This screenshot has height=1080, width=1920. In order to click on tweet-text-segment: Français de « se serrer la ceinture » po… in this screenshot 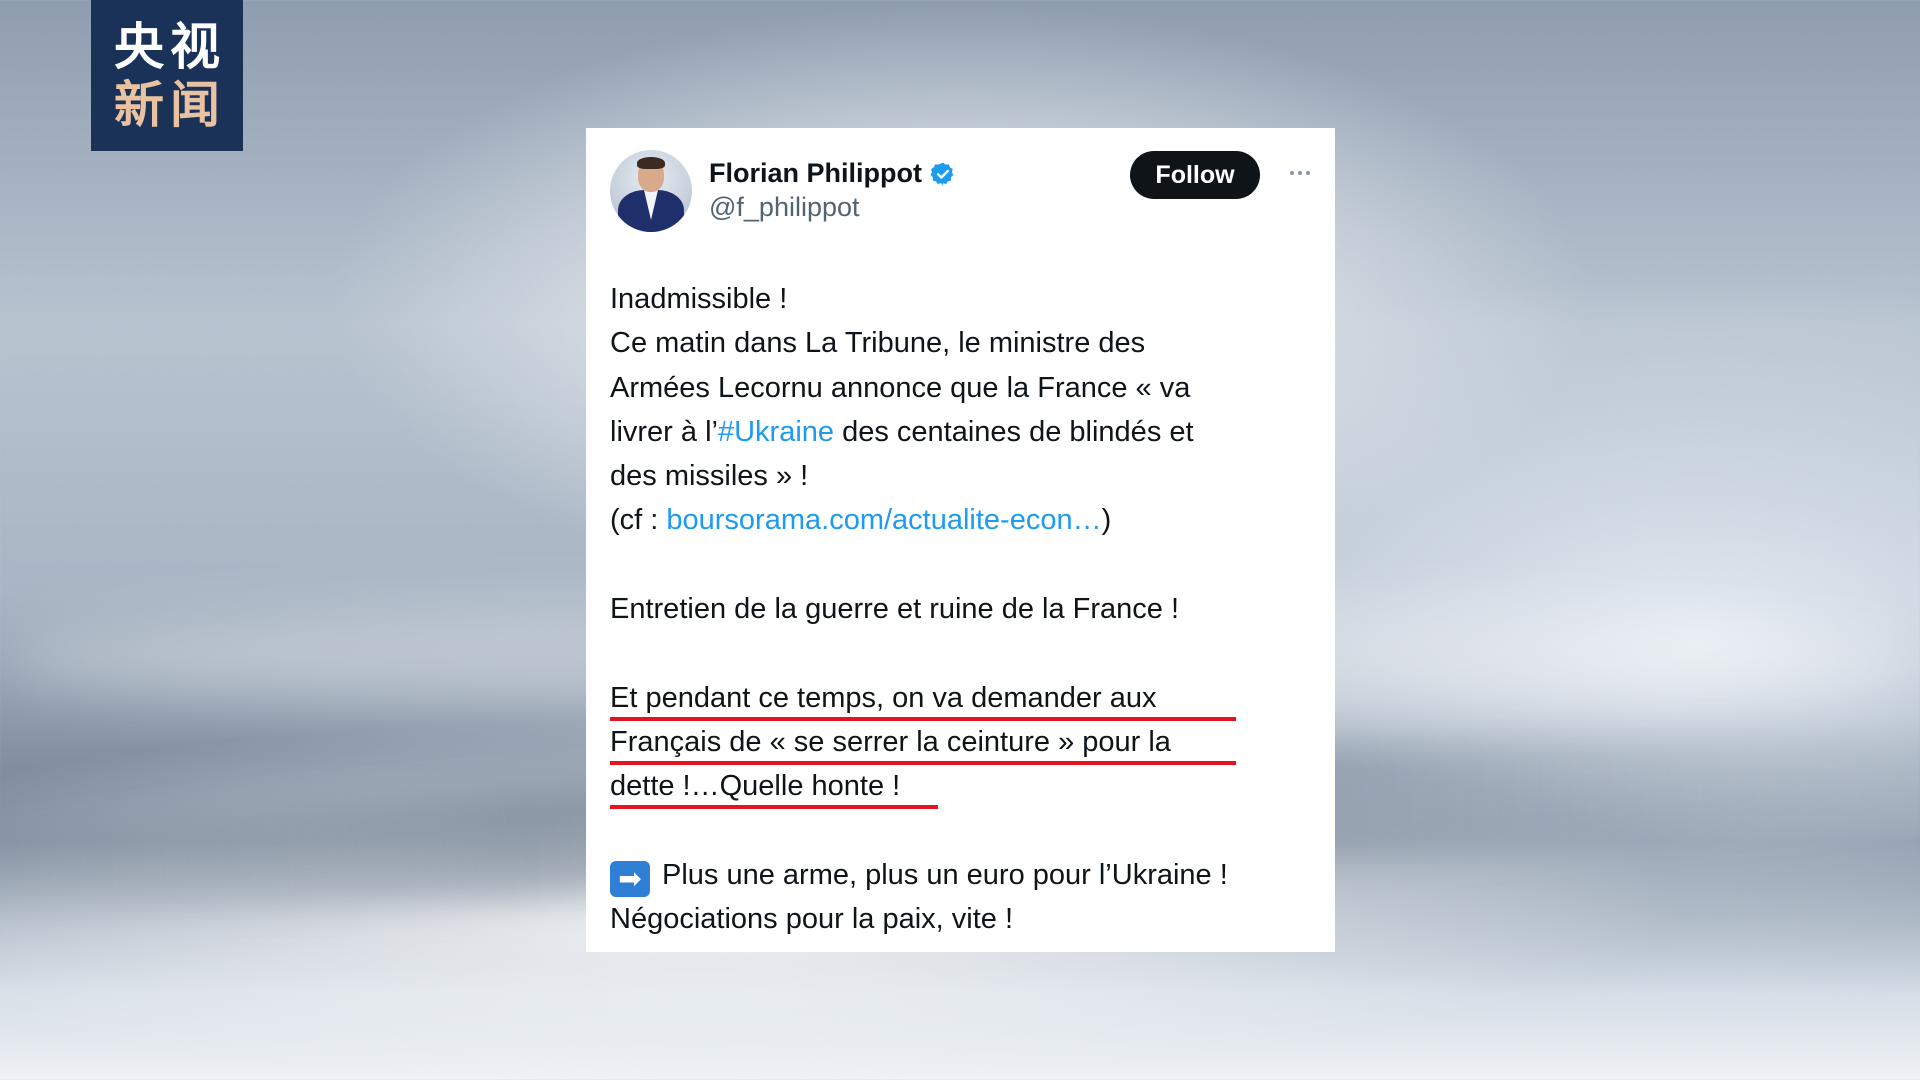, I will do `click(890, 741)`.